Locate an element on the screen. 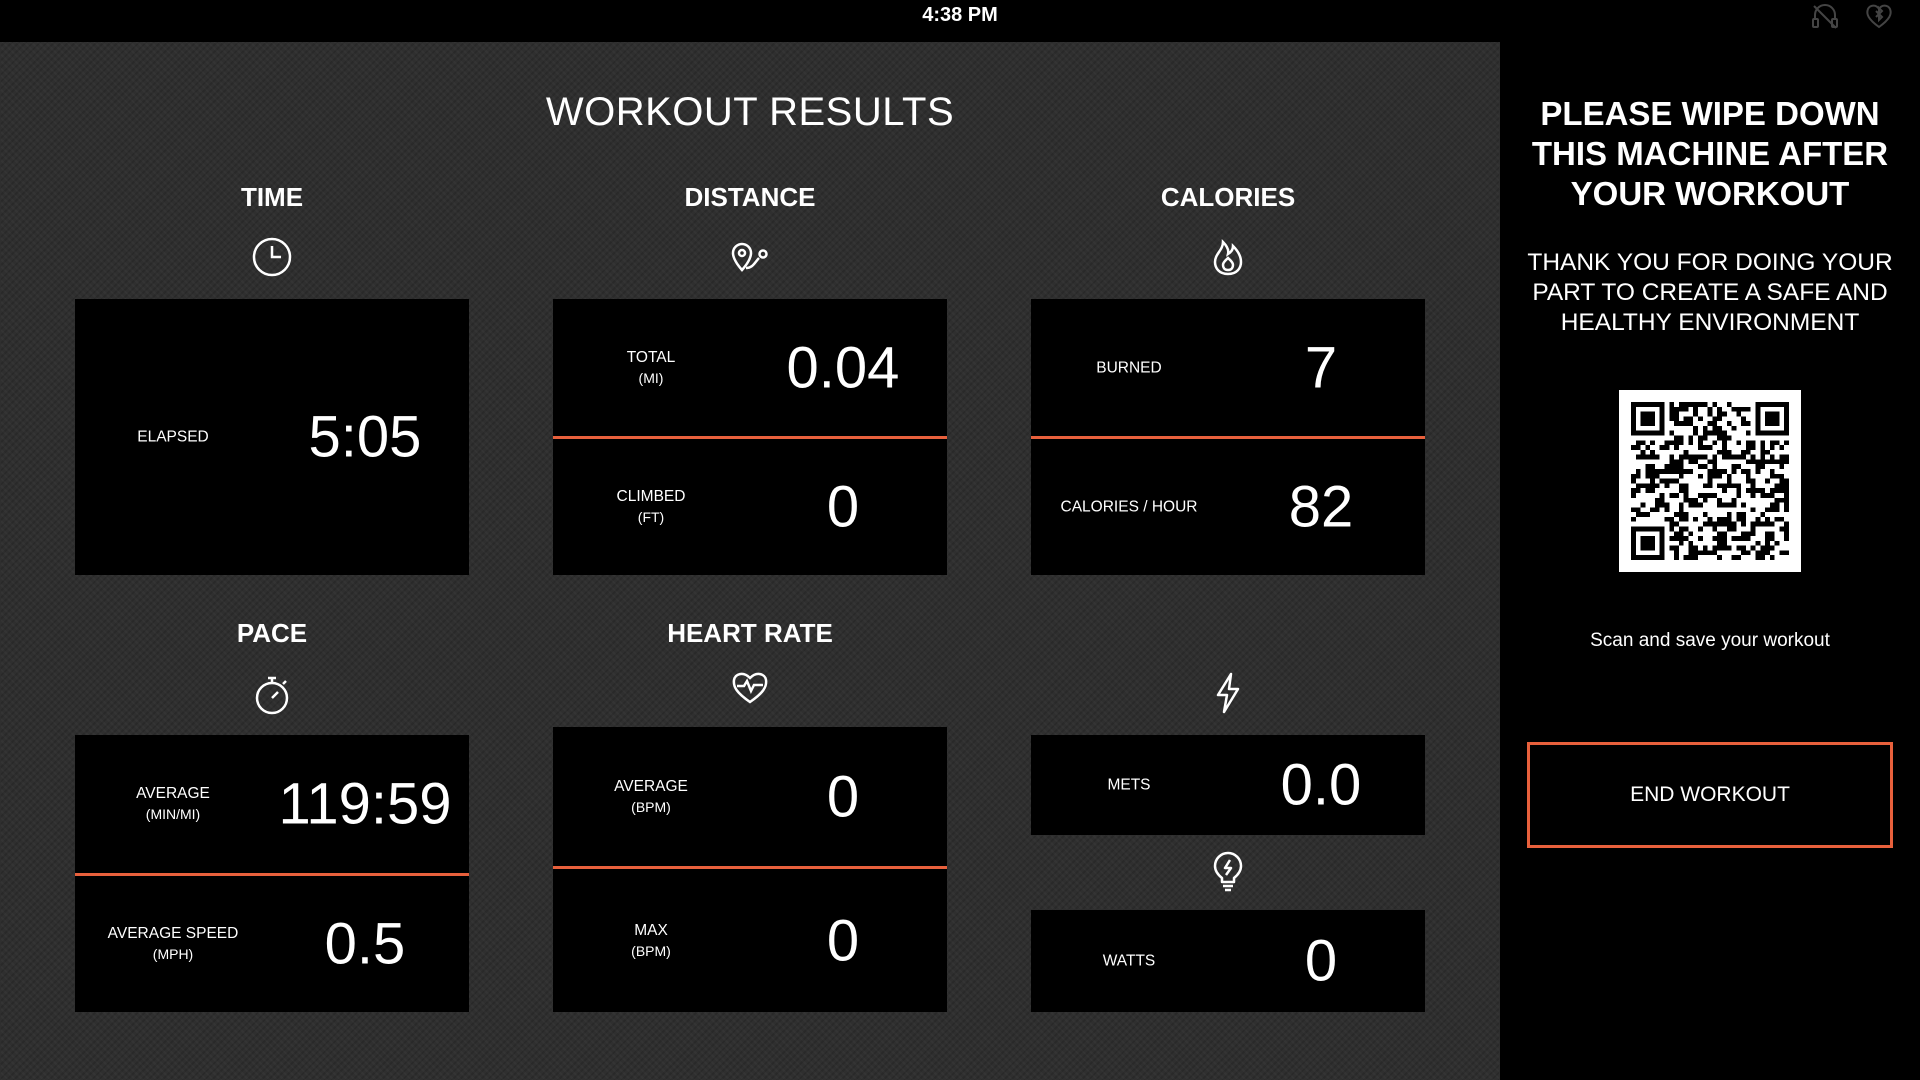  watts-label: WATTS is located at coordinates (1129, 961).